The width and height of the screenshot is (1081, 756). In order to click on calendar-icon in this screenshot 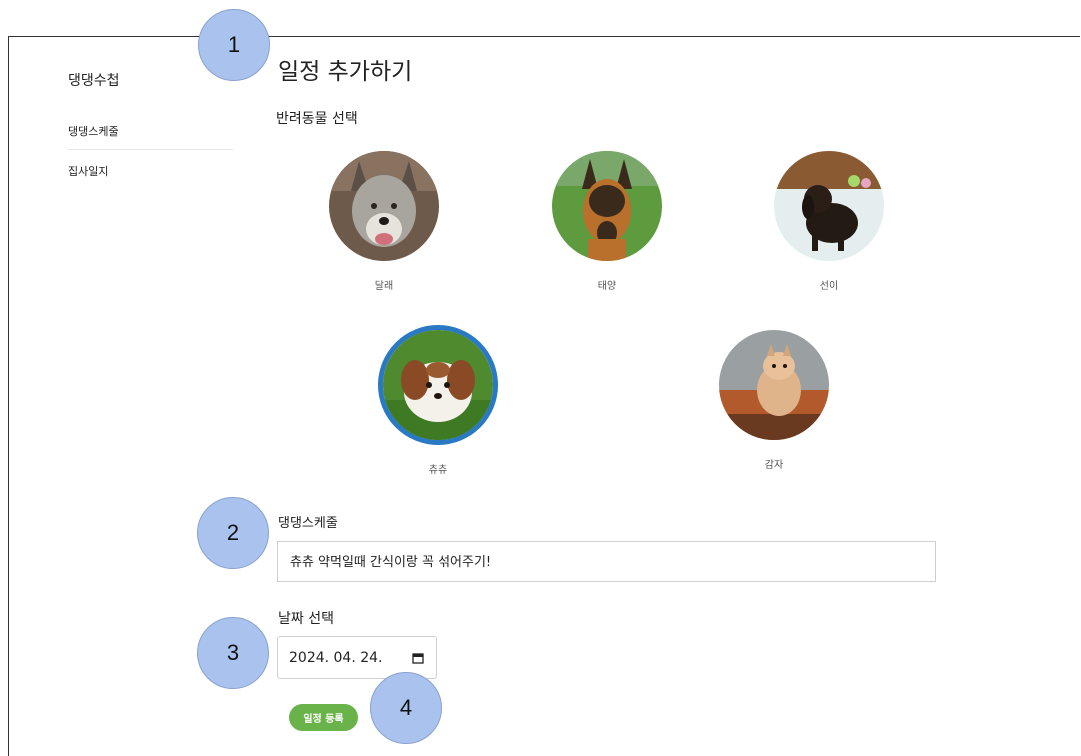, I will do `click(418, 658)`.